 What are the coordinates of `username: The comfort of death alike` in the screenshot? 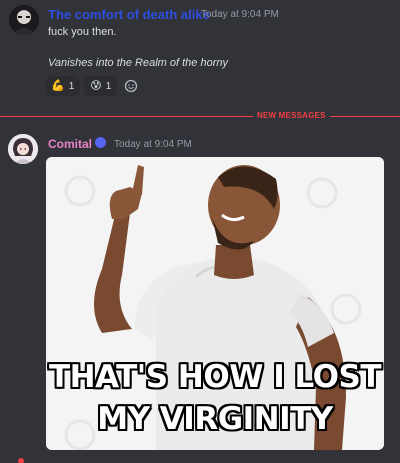 It's located at (129, 14).